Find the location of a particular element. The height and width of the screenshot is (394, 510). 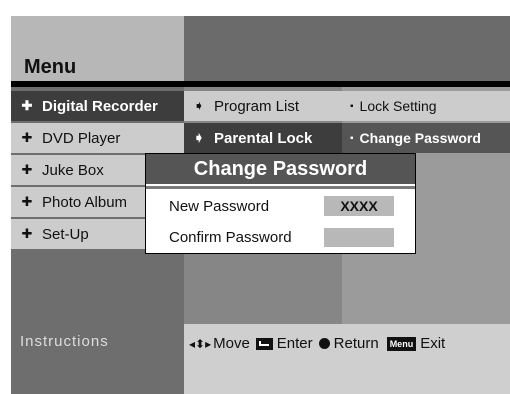

submenu-item-label: Parental Lock is located at coordinates (263, 138).